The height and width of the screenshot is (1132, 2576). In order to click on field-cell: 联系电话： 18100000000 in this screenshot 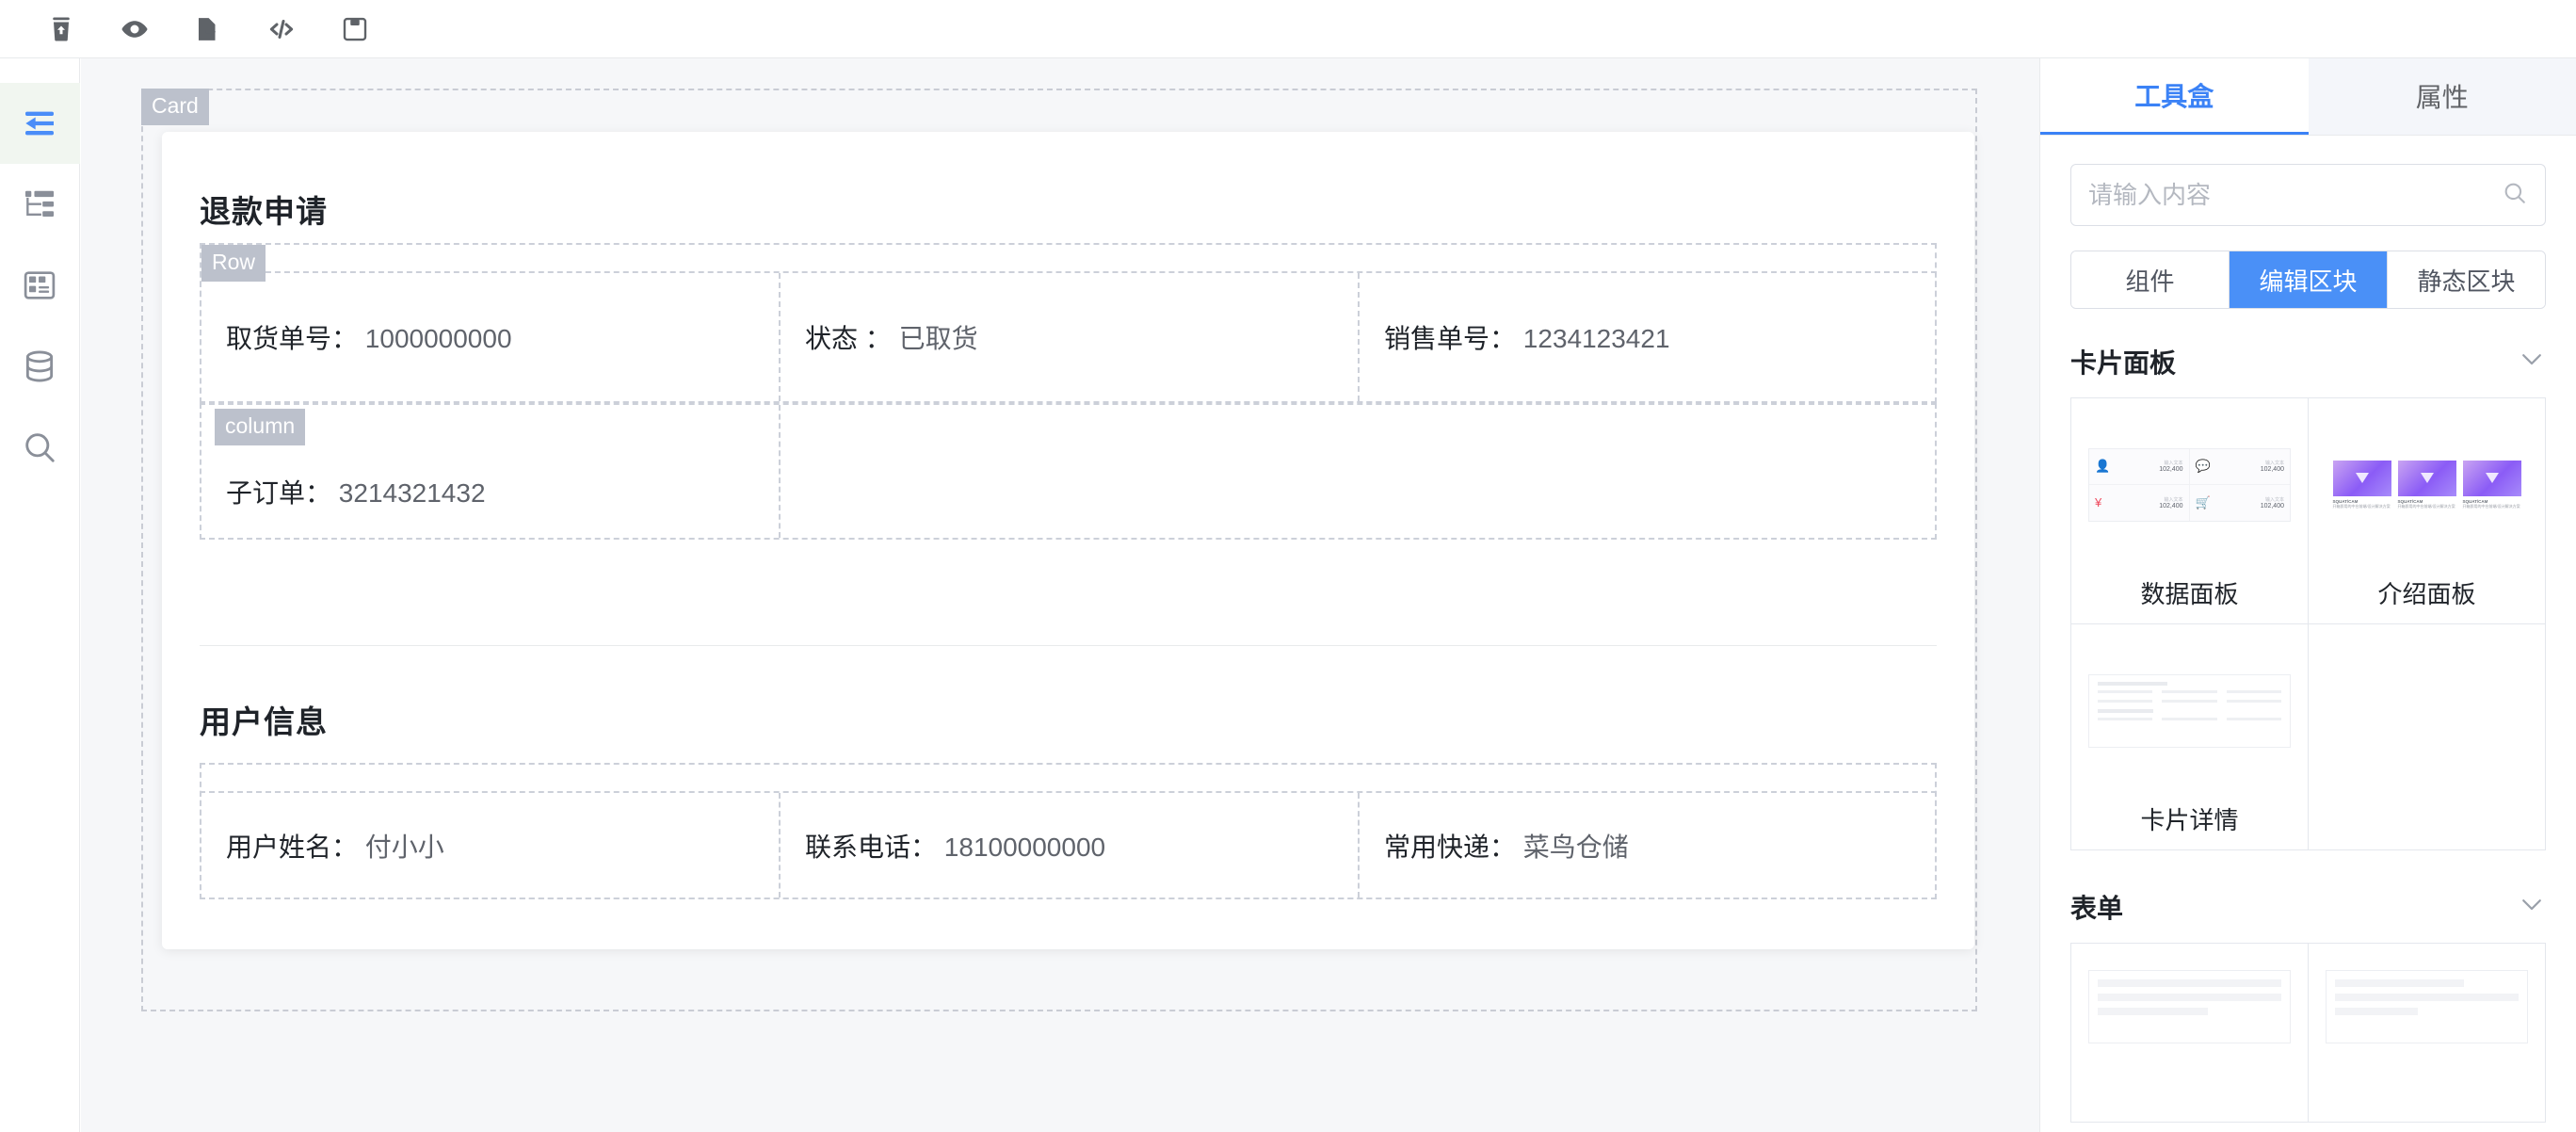, I will do `click(1070, 845)`.